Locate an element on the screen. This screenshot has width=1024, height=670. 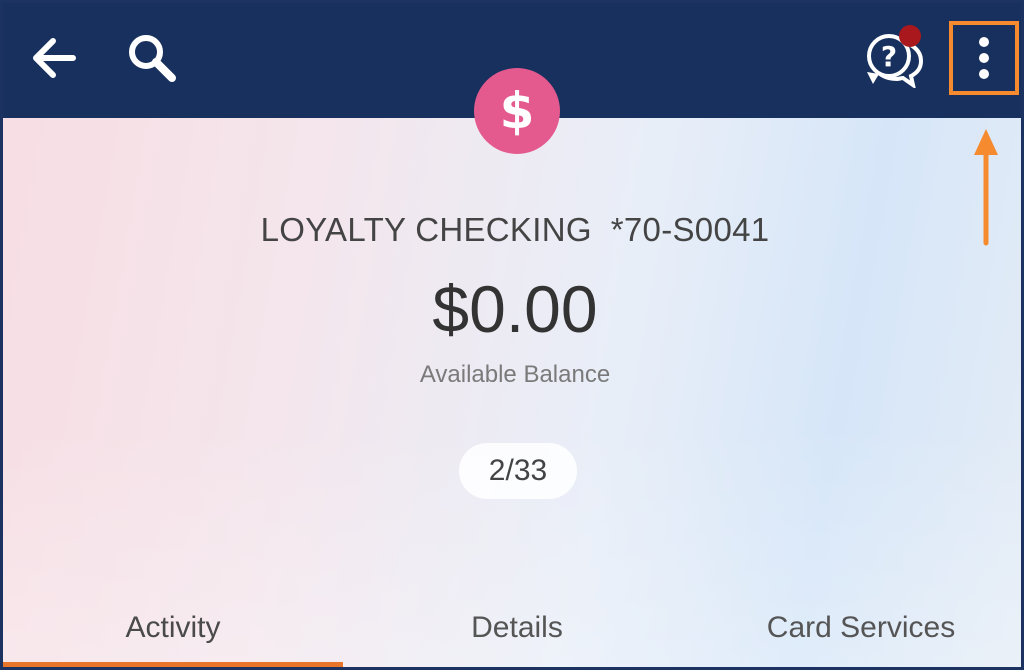
help-chat-button: ? is located at coordinates (892, 58).